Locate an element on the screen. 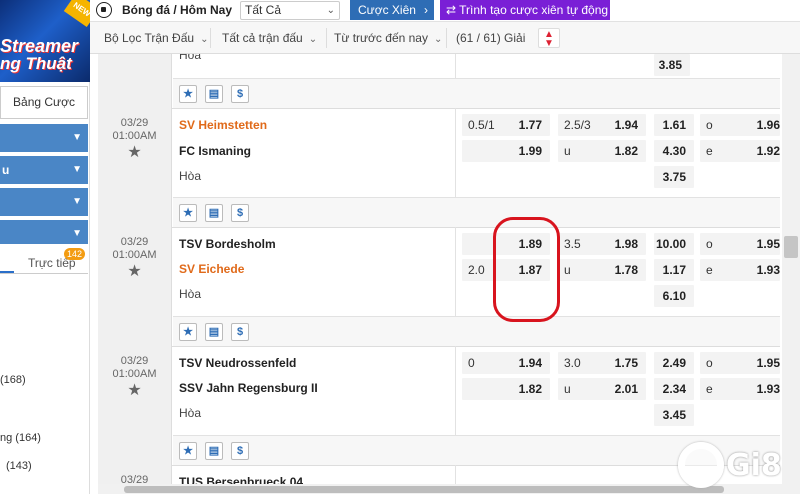 The width and height of the screenshot is (800, 494). highlight-annotation is located at coordinates (526, 269).